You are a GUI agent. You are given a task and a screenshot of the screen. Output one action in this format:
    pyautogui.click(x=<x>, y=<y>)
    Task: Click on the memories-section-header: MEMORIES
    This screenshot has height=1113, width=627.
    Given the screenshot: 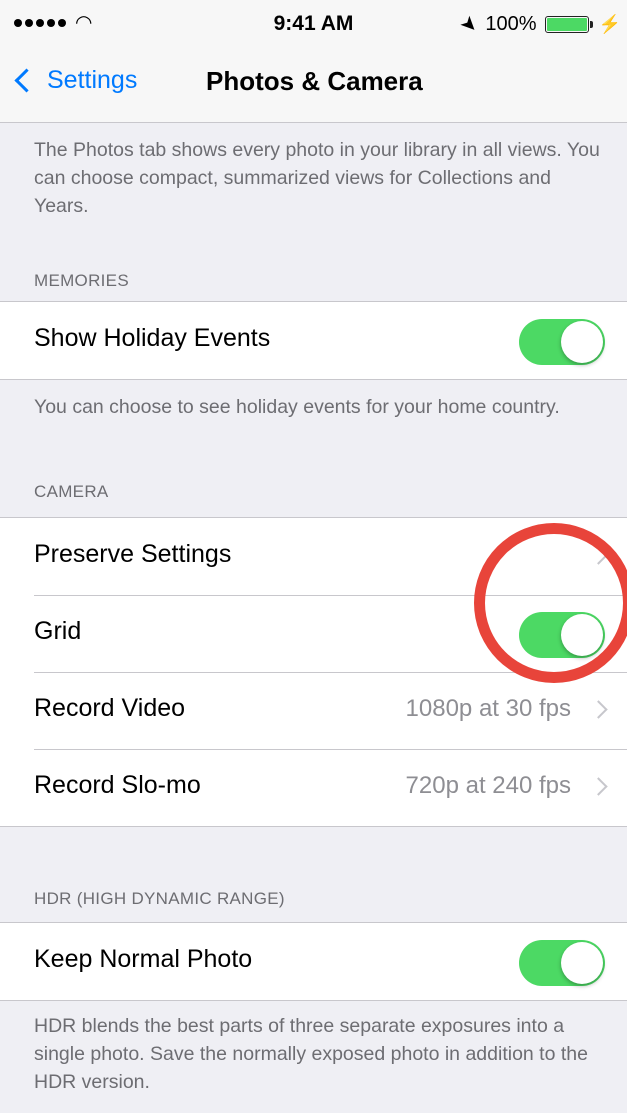 What is the action you would take?
    pyautogui.click(x=81, y=280)
    